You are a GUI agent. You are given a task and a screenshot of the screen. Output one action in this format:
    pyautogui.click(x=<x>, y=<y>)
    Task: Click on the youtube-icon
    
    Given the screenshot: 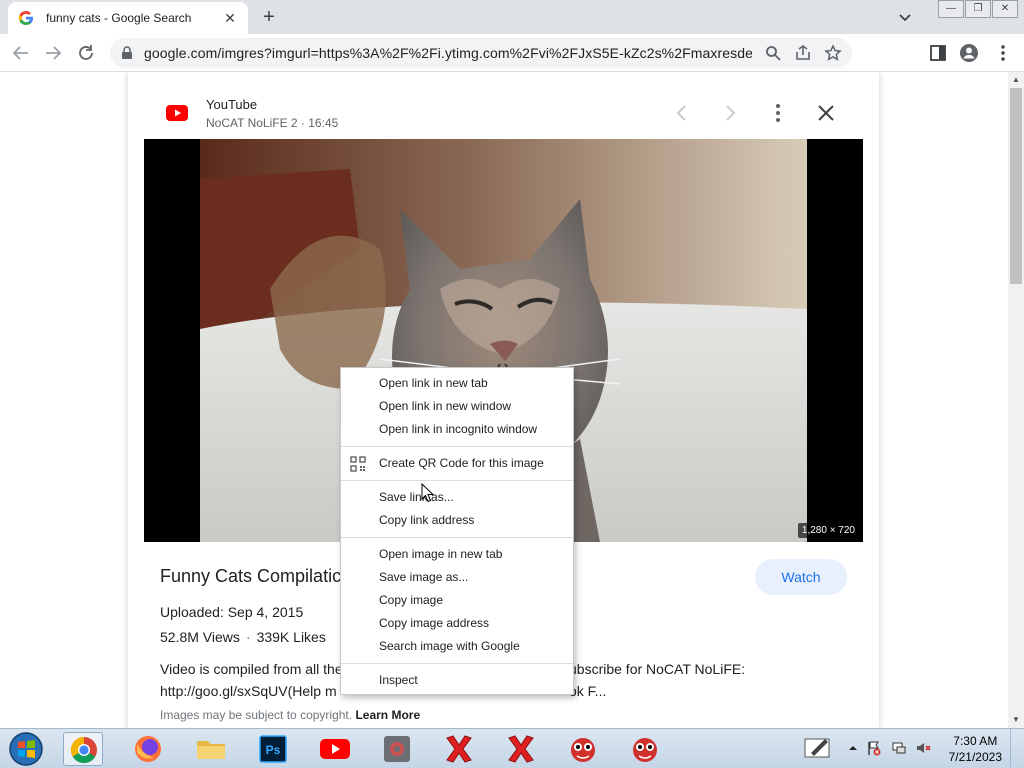 What is the action you would take?
    pyautogui.click(x=335, y=749)
    